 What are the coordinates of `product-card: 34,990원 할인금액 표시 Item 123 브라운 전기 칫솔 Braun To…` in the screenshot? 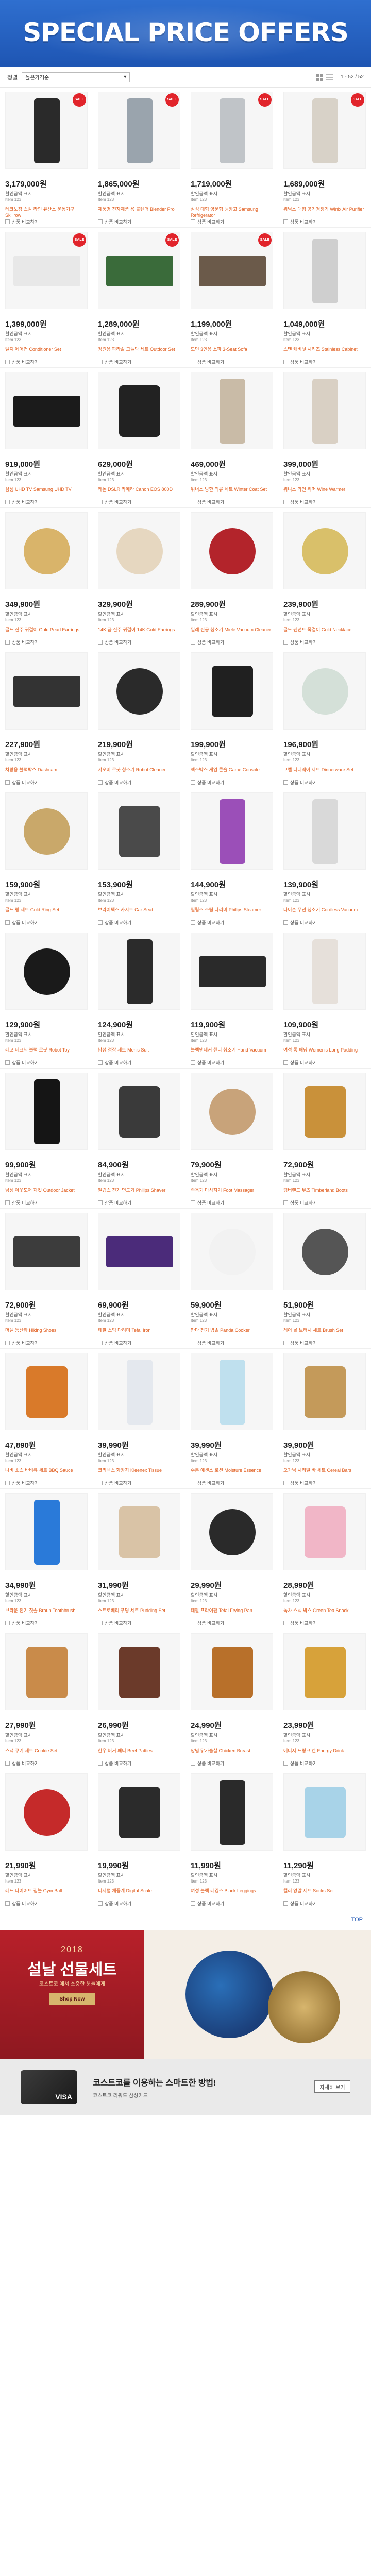 It's located at (46, 1559).